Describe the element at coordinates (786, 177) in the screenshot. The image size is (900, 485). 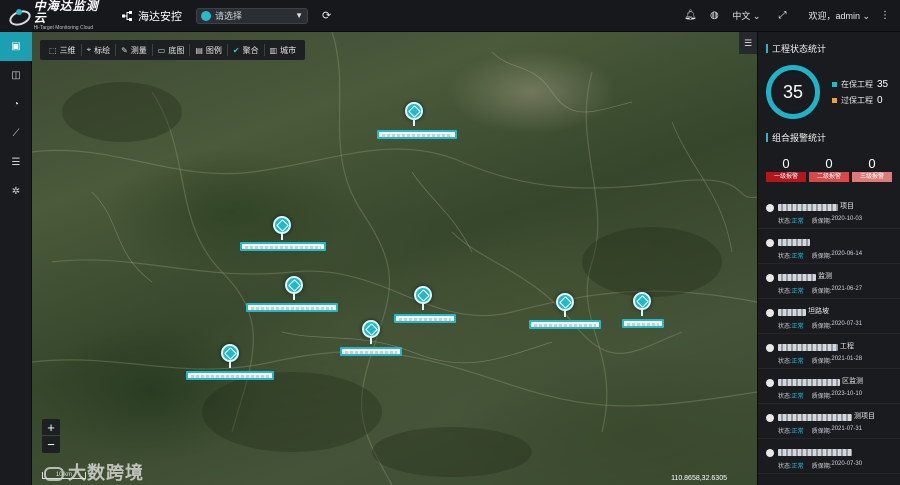
I see `alarm-label: 一级报警` at that location.